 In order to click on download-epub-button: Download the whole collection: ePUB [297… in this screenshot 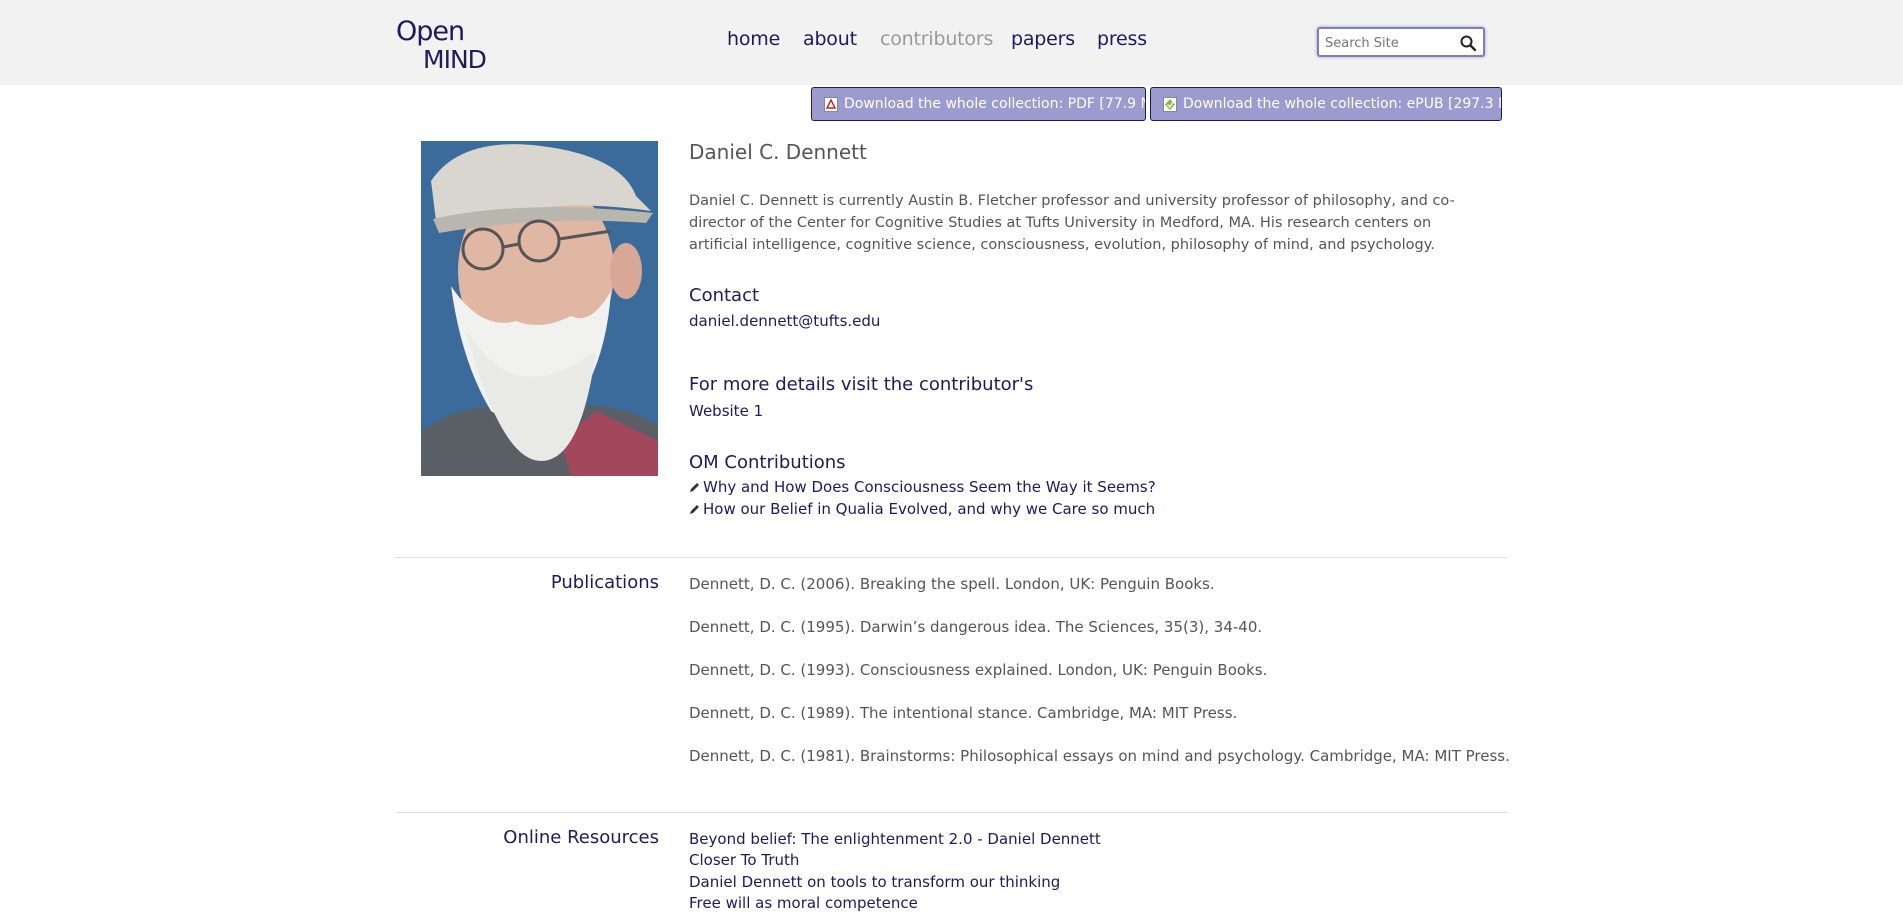, I will do `click(1326, 104)`.